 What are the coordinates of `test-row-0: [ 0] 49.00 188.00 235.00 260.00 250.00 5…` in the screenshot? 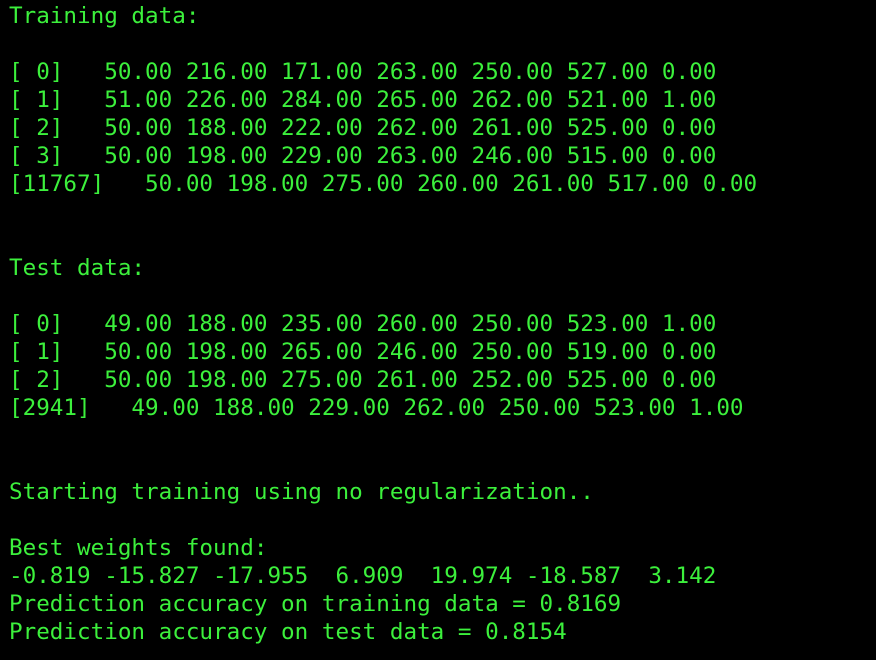 It's located at (363, 324).